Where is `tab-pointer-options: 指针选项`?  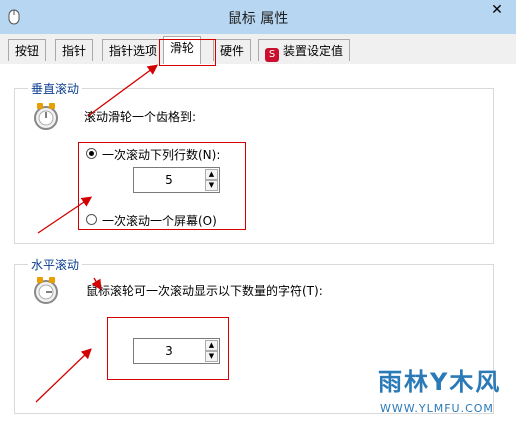
tab-pointer-options: 指针选项 is located at coordinates (133, 50).